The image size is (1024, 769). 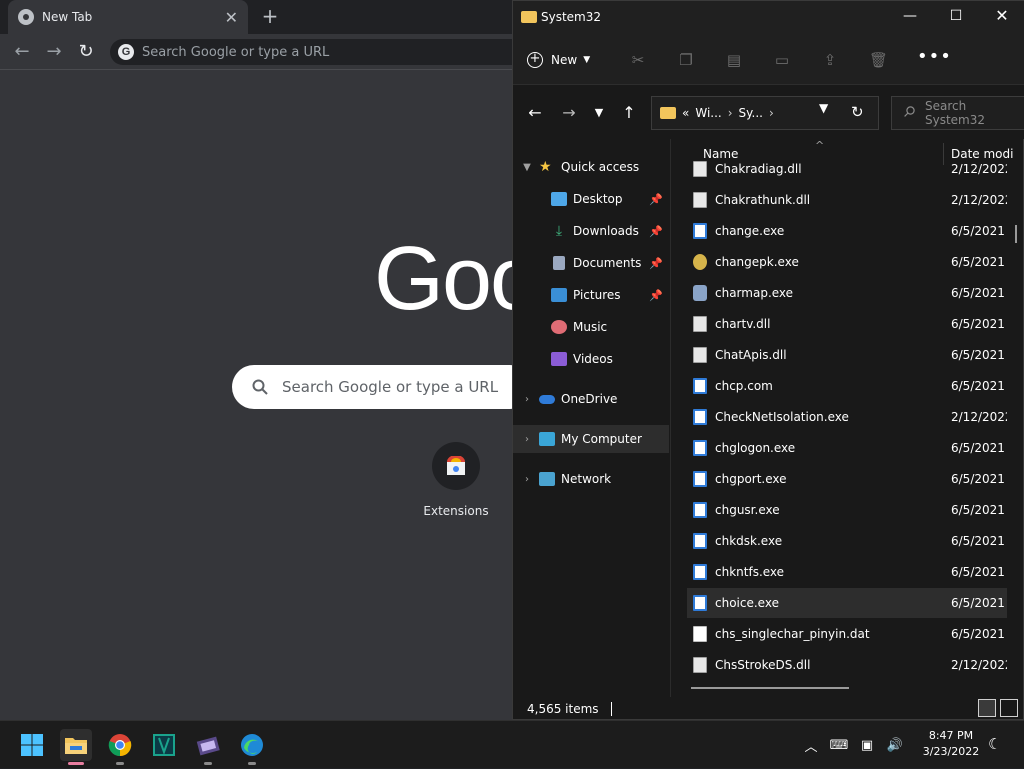 What do you see at coordinates (847, 572) in the screenshot?
I see `file-row: chkntfs.exe6/5/2021 5` at bounding box center [847, 572].